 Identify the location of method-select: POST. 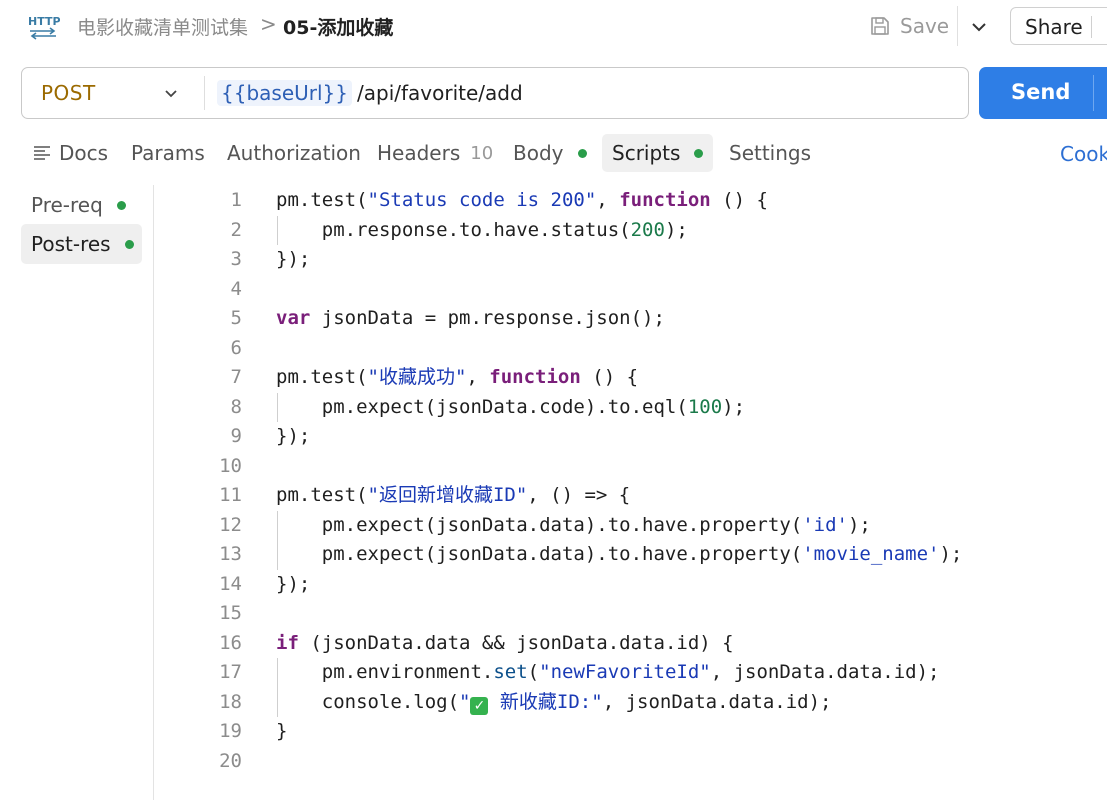
(68, 93).